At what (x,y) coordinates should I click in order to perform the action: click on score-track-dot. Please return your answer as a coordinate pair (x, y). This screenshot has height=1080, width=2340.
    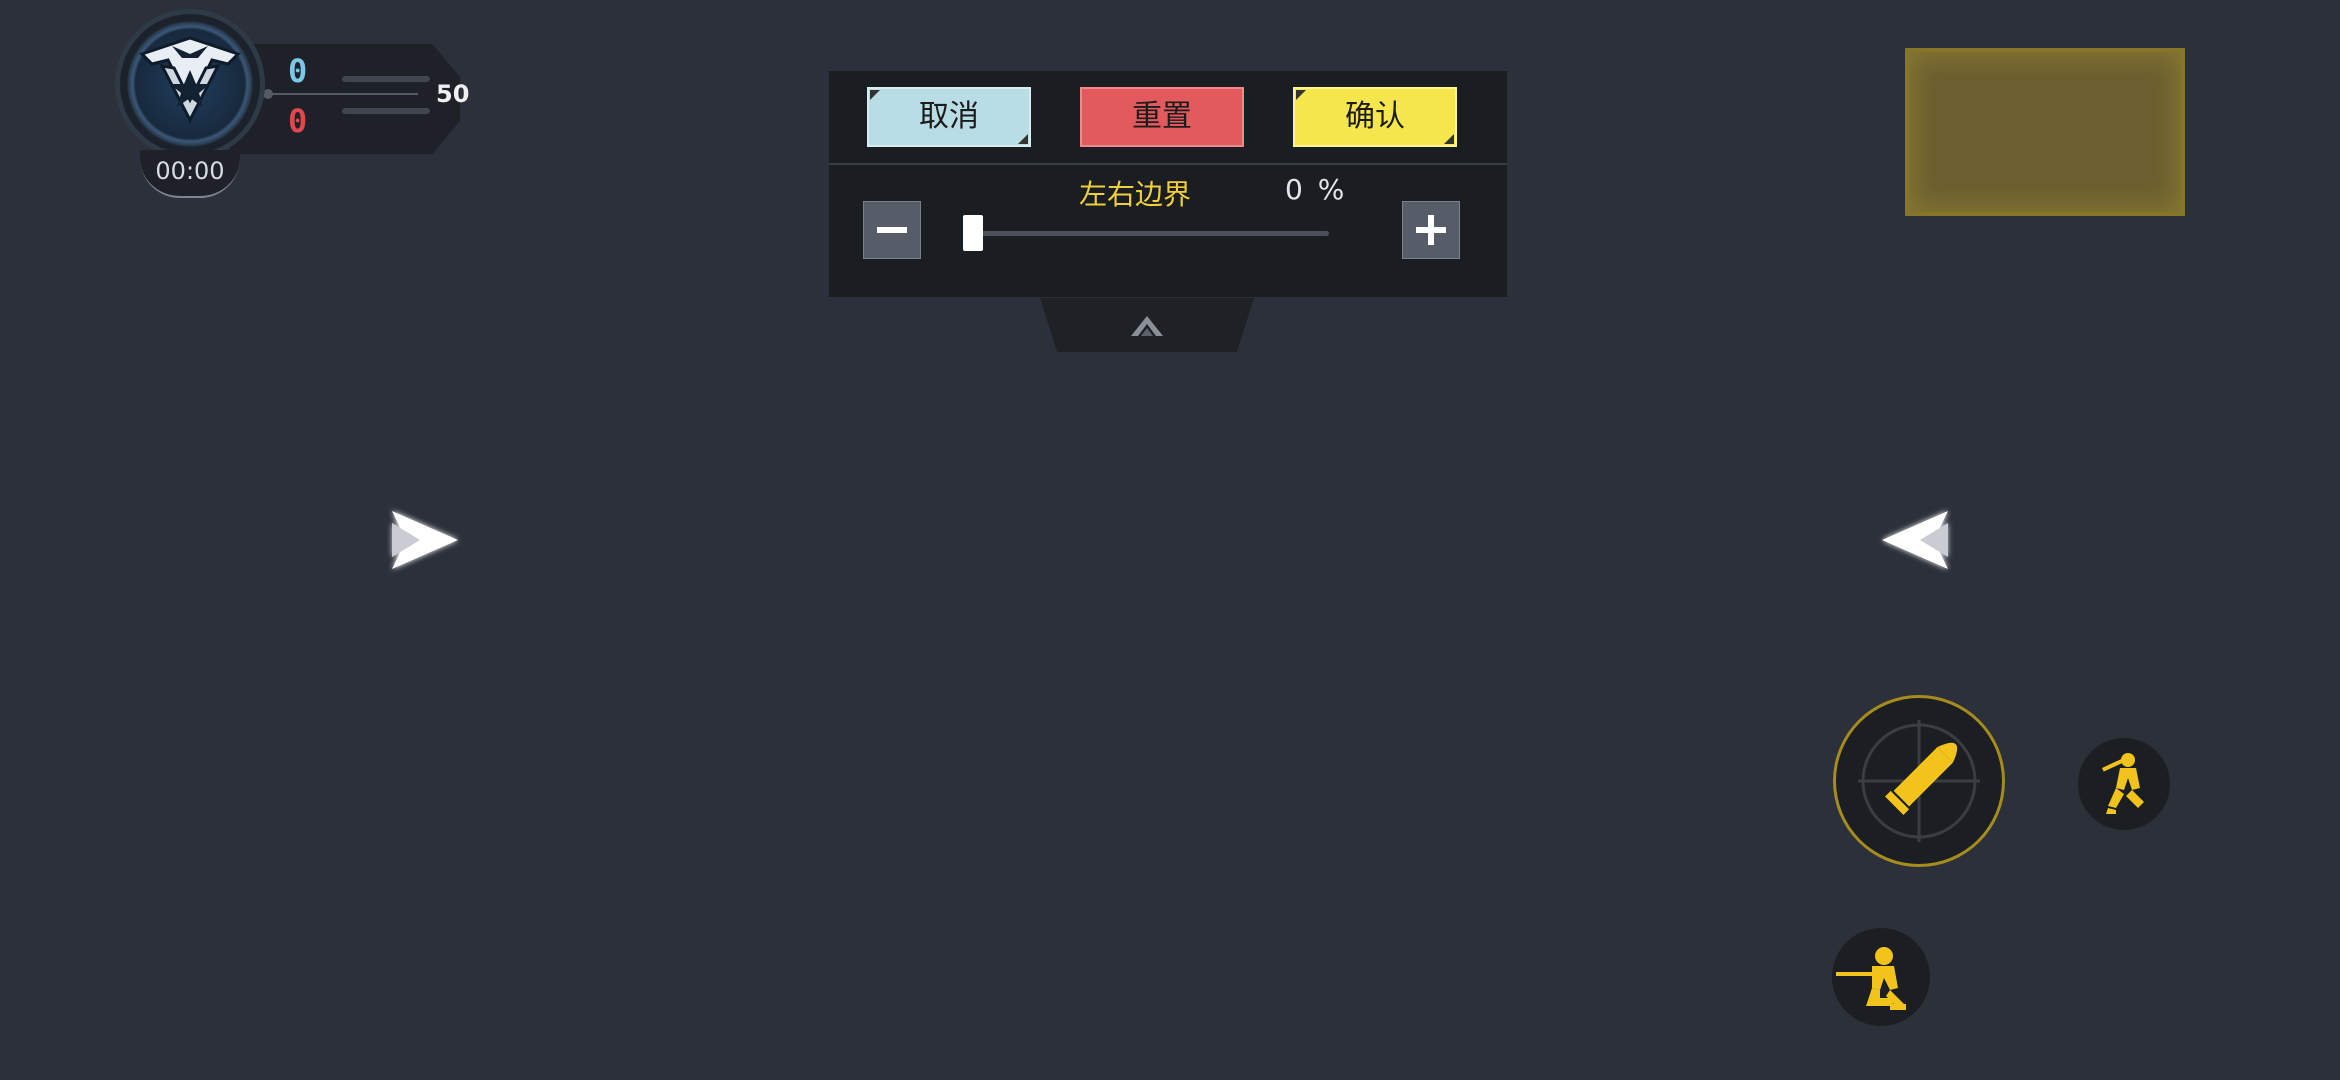
    Looking at the image, I should click on (268, 94).